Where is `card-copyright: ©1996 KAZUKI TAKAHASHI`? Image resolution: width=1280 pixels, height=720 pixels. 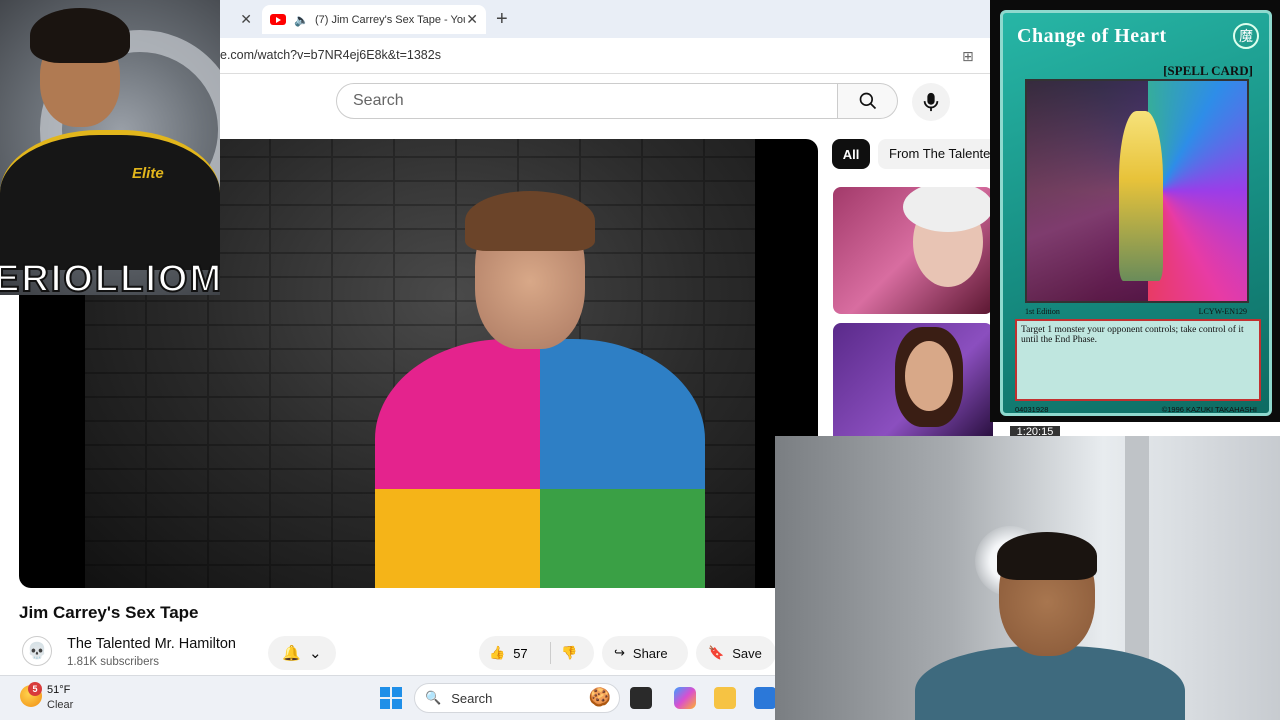
card-copyright: ©1996 KAZUKI TAKAHASHI is located at coordinates (1209, 409).